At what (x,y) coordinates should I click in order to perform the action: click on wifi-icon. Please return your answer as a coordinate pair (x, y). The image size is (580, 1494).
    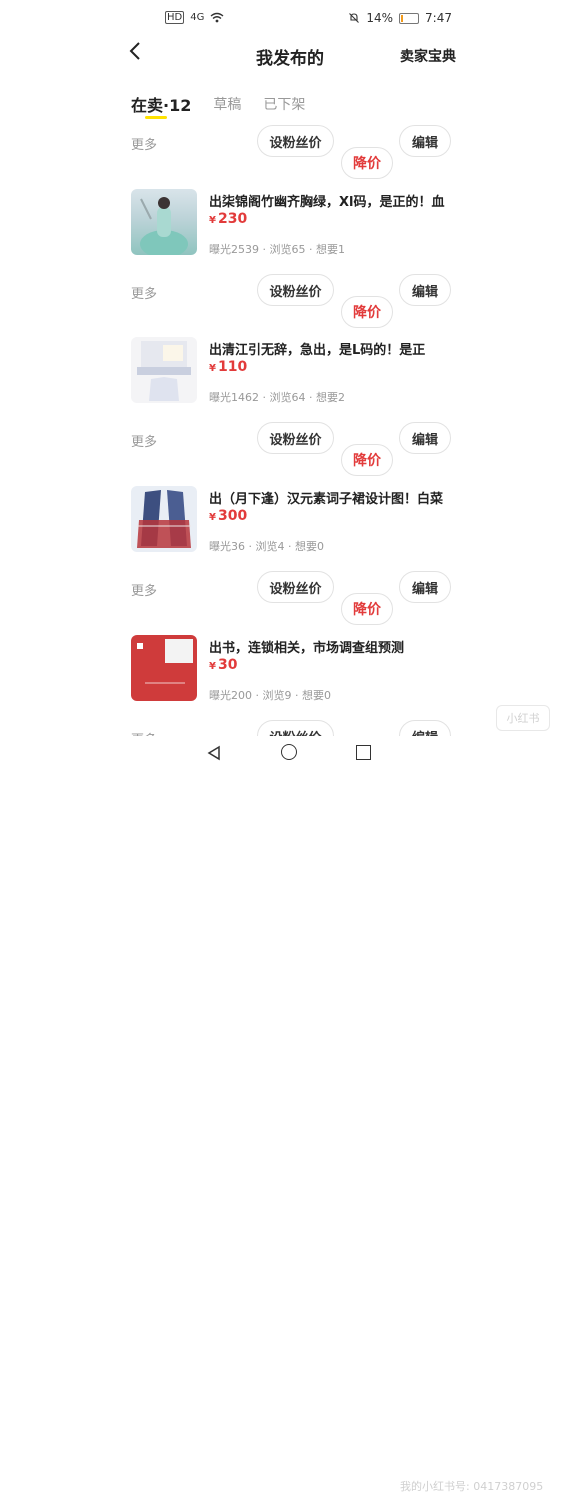
    Looking at the image, I should click on (217, 17).